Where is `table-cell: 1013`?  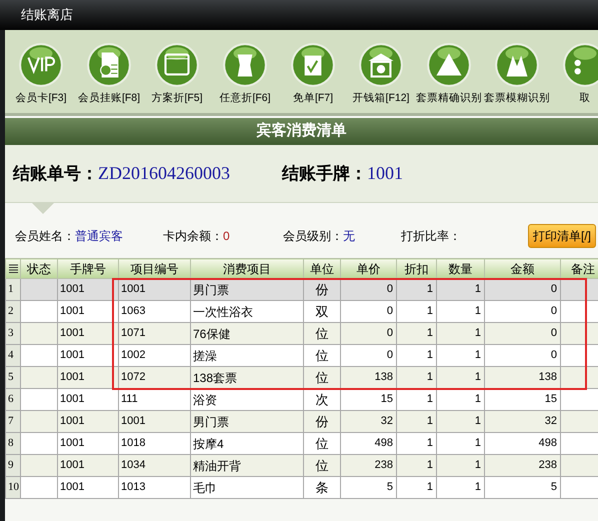 table-cell: 1013 is located at coordinates (154, 487).